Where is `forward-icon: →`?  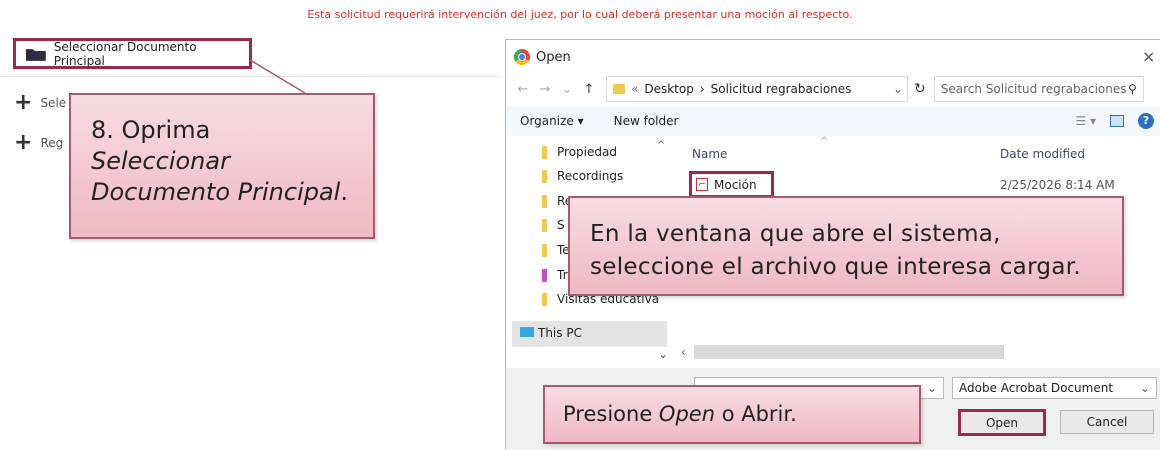
forward-icon: → is located at coordinates (545, 89).